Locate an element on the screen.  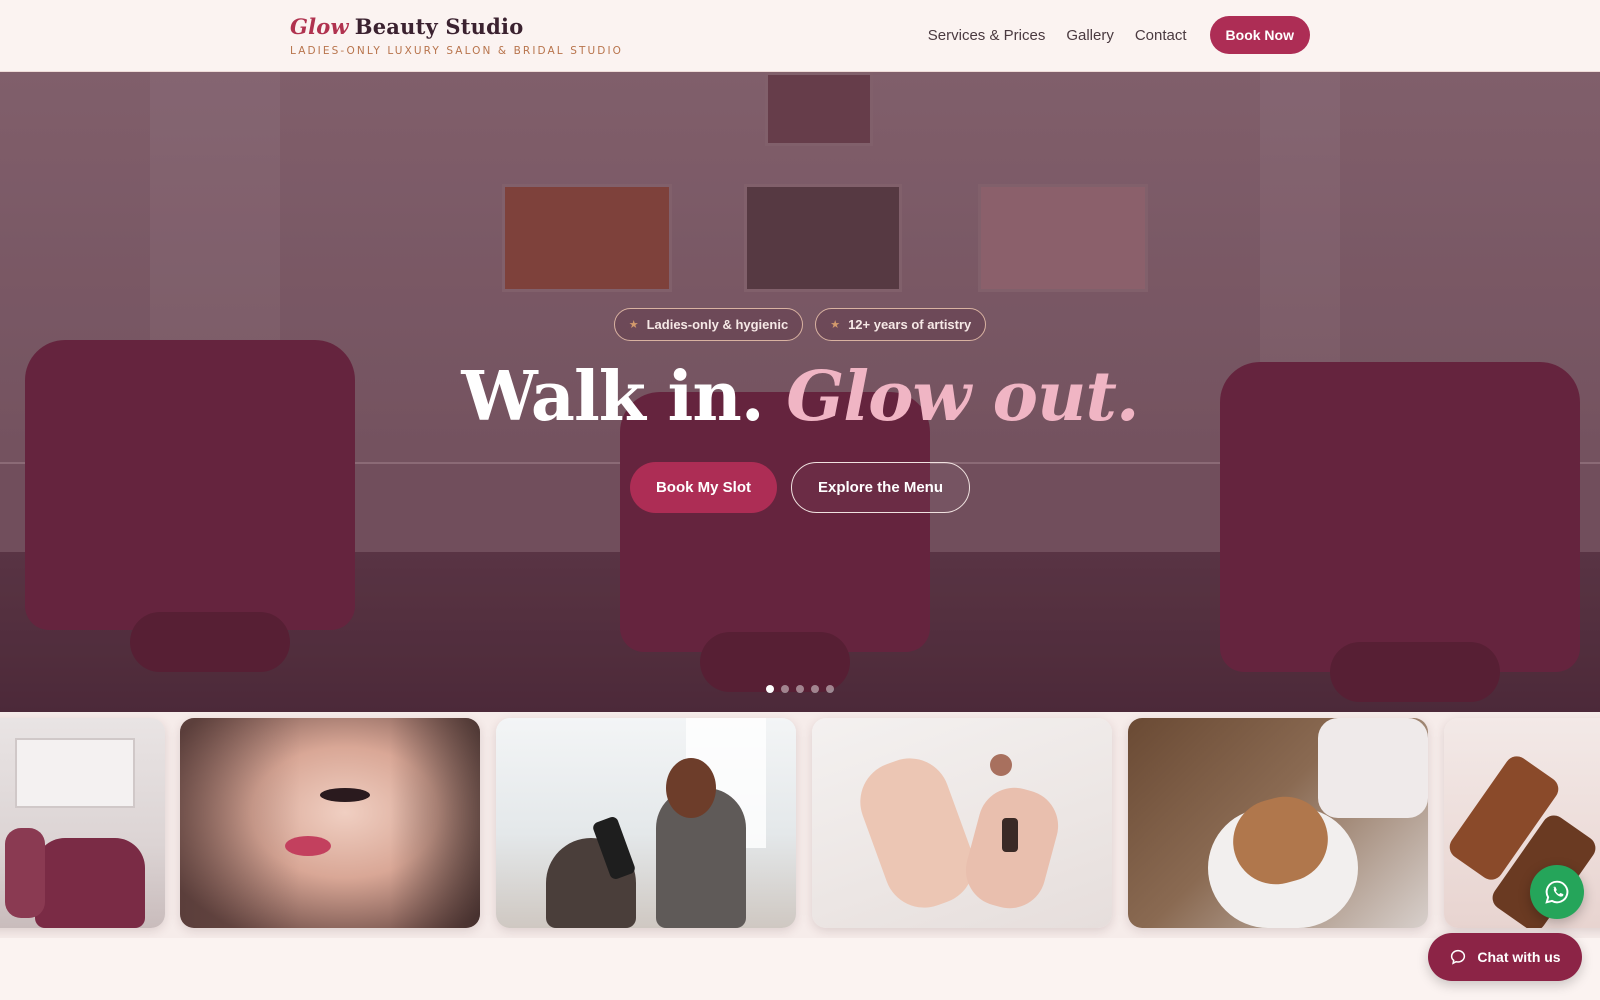
chat-bubble-icon is located at coordinates (1458, 957).